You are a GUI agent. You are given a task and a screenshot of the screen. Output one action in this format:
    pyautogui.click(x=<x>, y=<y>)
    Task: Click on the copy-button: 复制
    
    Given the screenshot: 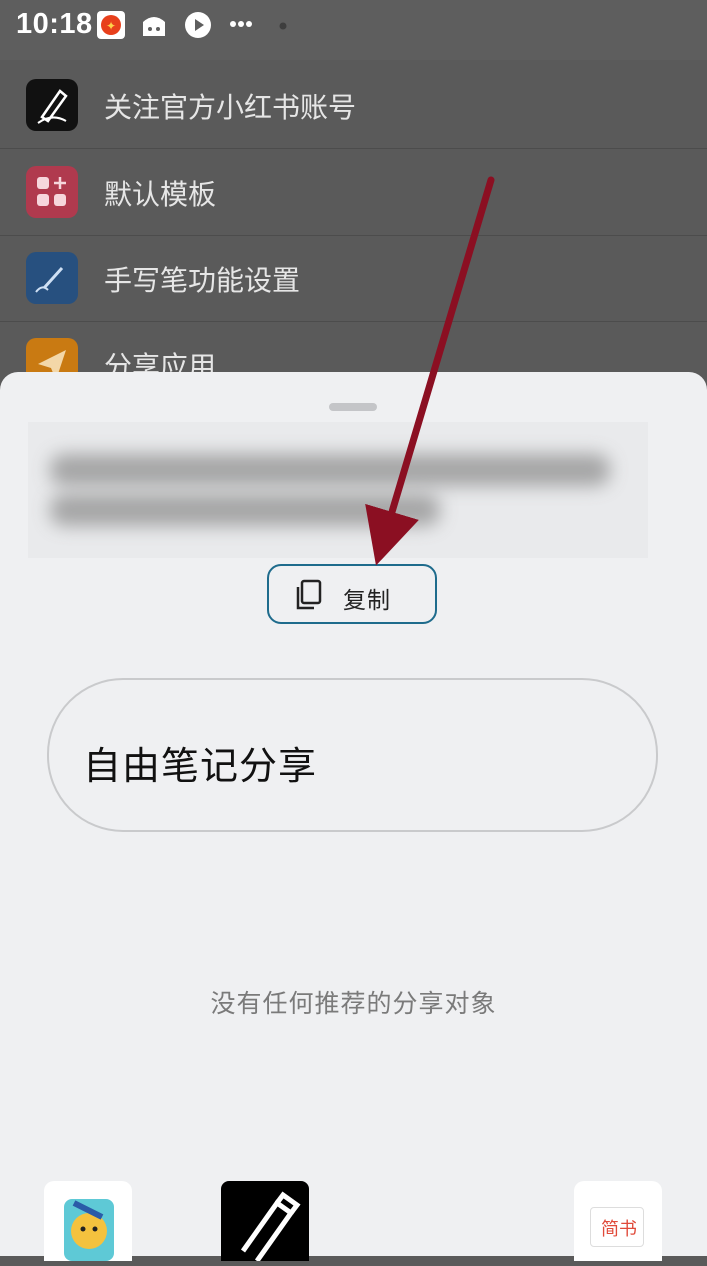 What is the action you would take?
    pyautogui.click(x=352, y=594)
    